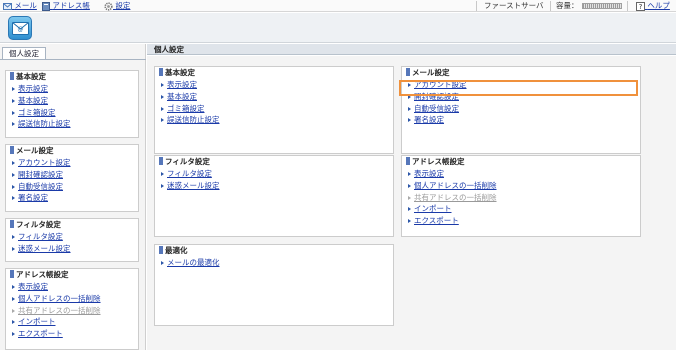 The height and width of the screenshot is (350, 676). Describe the element at coordinates (518, 88) in the screenshot. I see `account-settings-highlight` at that location.